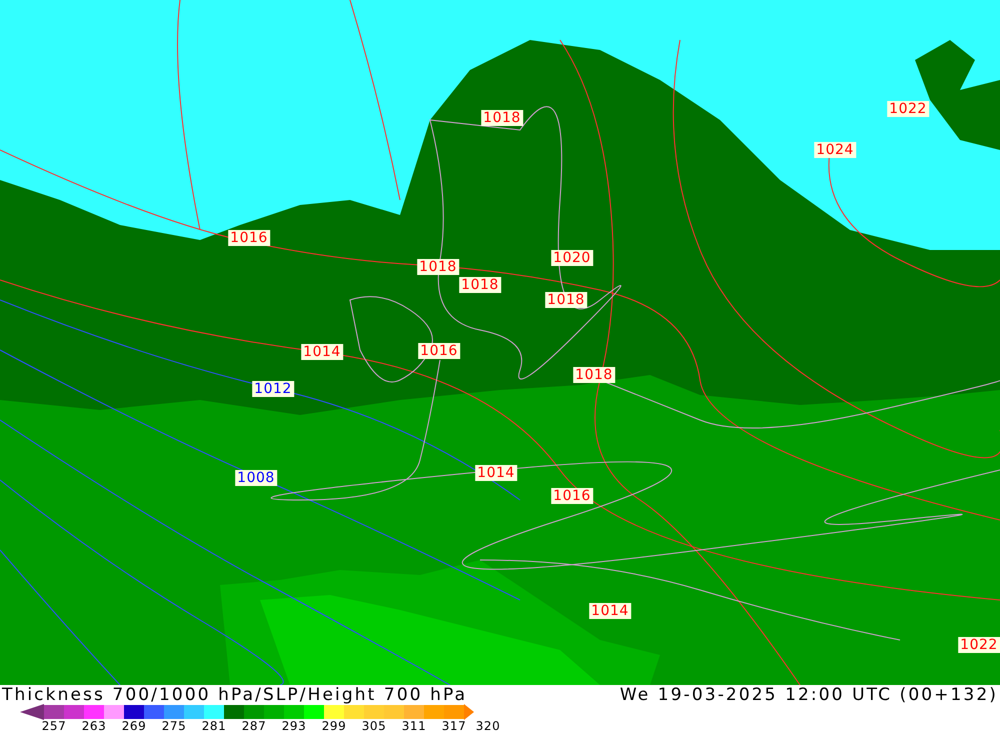 This screenshot has width=1000, height=733. I want to click on scale-tick-label: 317, so click(454, 726).